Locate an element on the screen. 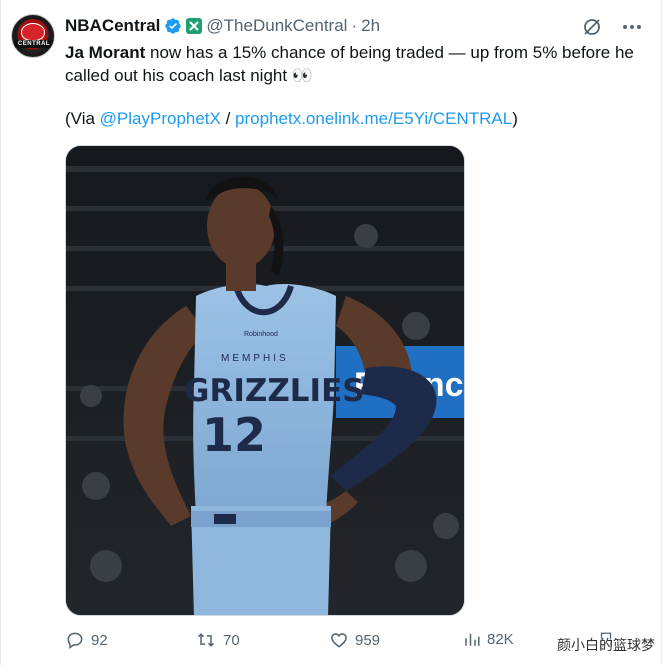 Image resolution: width=662 pixels, height=665 pixels. reply-icon is located at coordinates (75, 640).